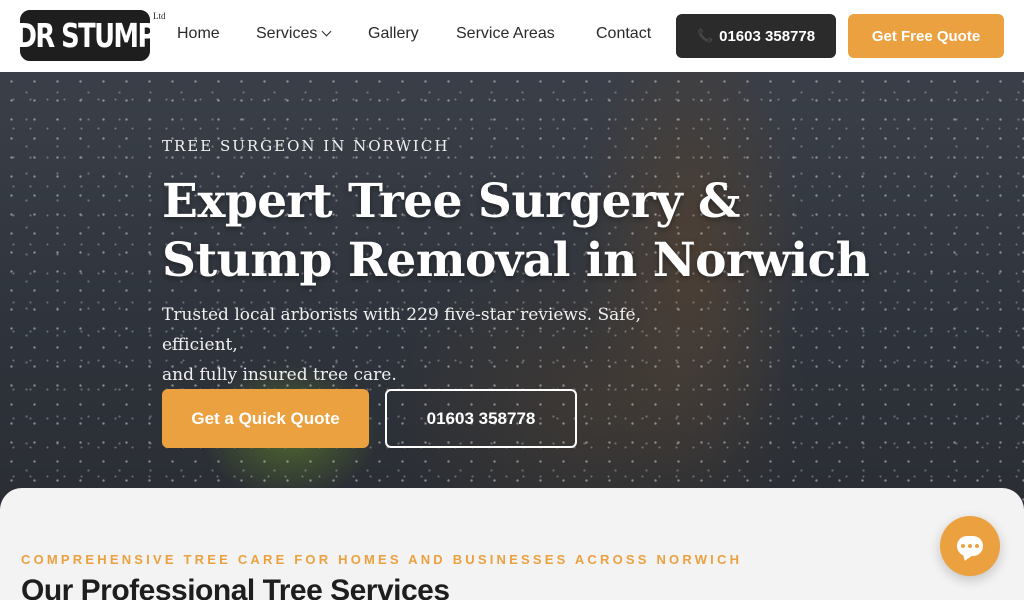 This screenshot has width=1024, height=600. What do you see at coordinates (505, 34) in the screenshot?
I see `nav-service-areas: Service Areas` at bounding box center [505, 34].